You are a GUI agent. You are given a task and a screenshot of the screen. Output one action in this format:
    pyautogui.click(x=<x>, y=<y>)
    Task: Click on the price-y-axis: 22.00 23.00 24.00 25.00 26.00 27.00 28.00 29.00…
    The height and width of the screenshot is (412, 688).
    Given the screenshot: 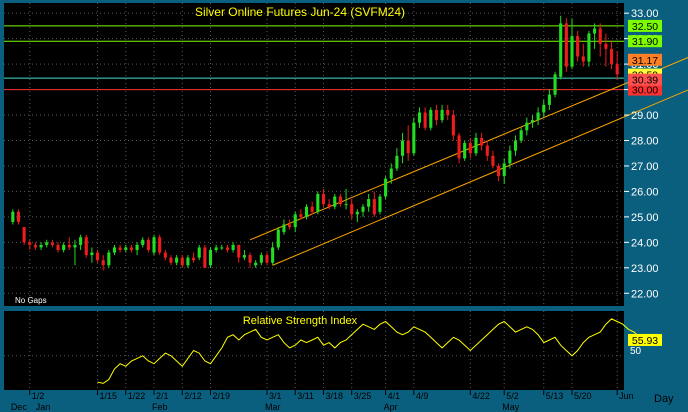 What is the action you would take?
    pyautogui.click(x=641, y=154)
    